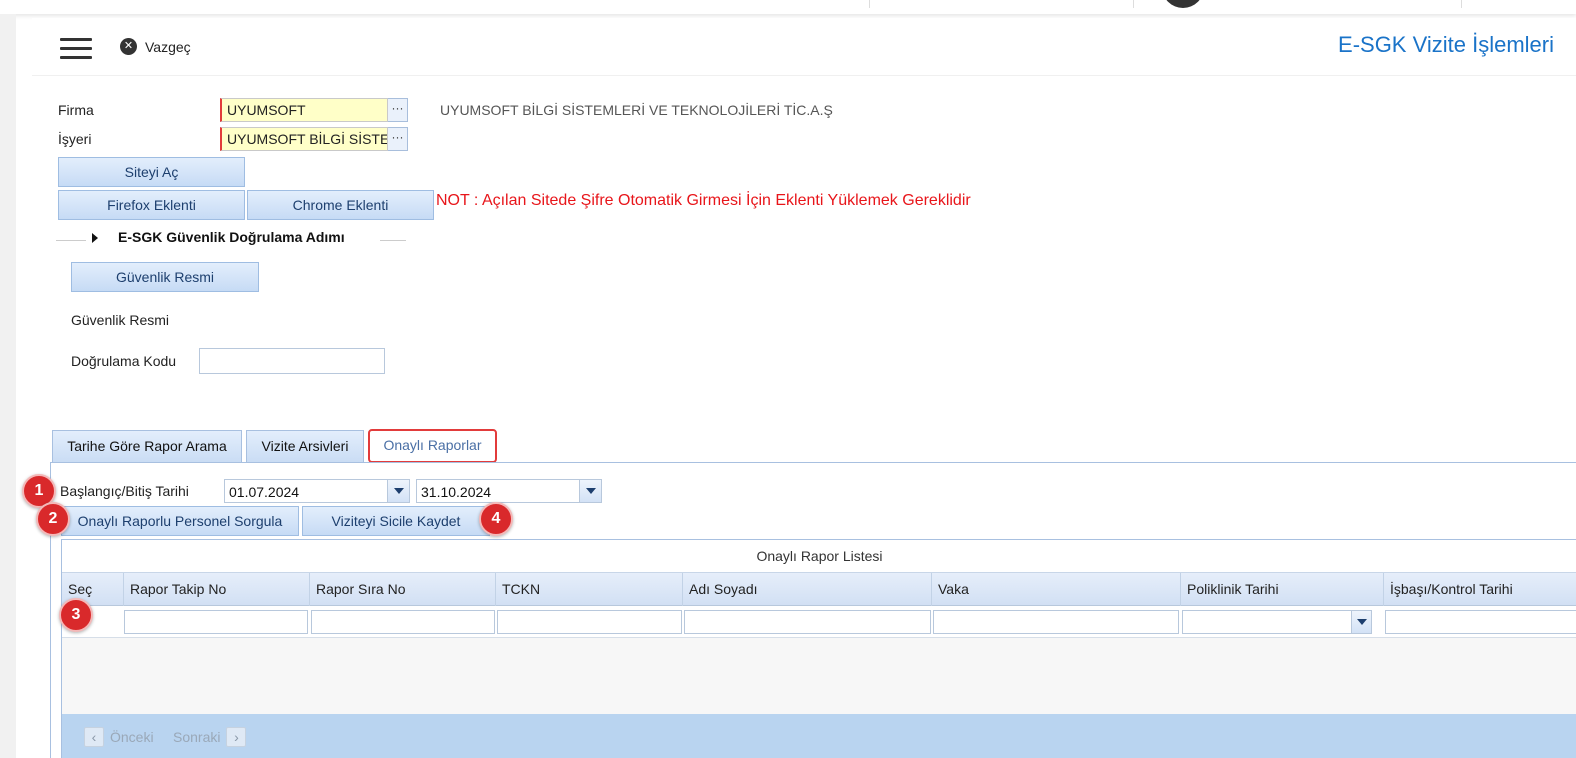 The height and width of the screenshot is (758, 1576). I want to click on step-badge-2: 2, so click(53, 519).